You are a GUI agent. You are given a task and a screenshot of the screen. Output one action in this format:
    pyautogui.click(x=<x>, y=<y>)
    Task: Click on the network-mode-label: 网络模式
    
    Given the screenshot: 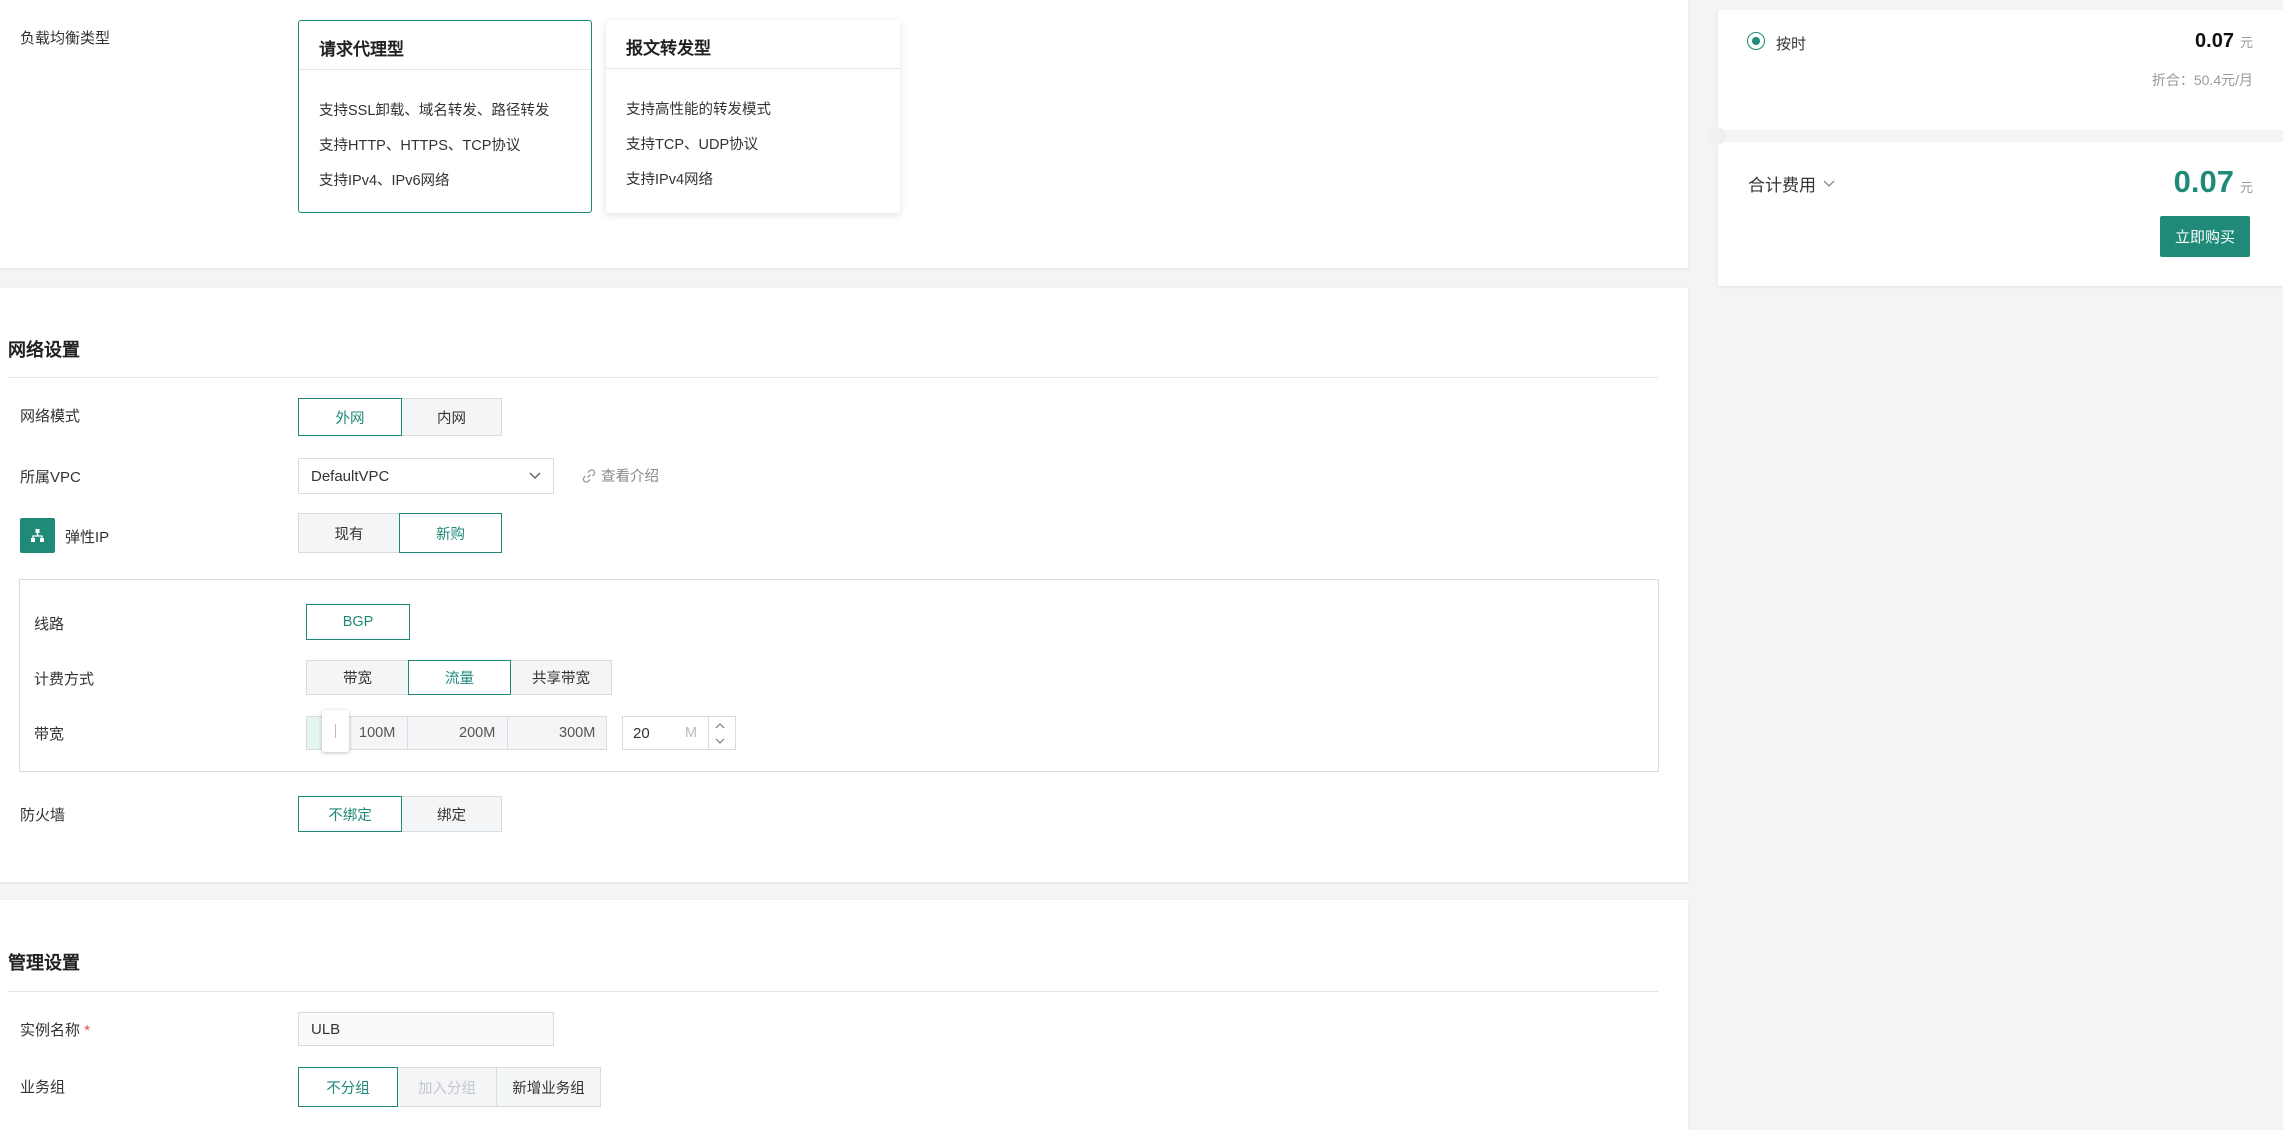 What is the action you would take?
    pyautogui.click(x=50, y=416)
    